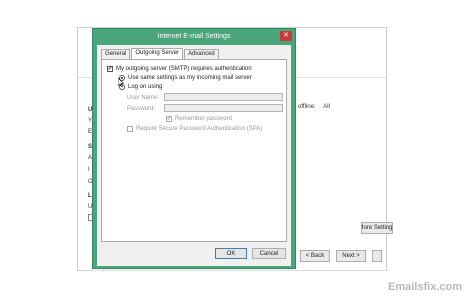 The width and height of the screenshot is (474, 300). Describe the element at coordinates (130, 129) in the screenshot. I see `checkbox-icon` at that location.